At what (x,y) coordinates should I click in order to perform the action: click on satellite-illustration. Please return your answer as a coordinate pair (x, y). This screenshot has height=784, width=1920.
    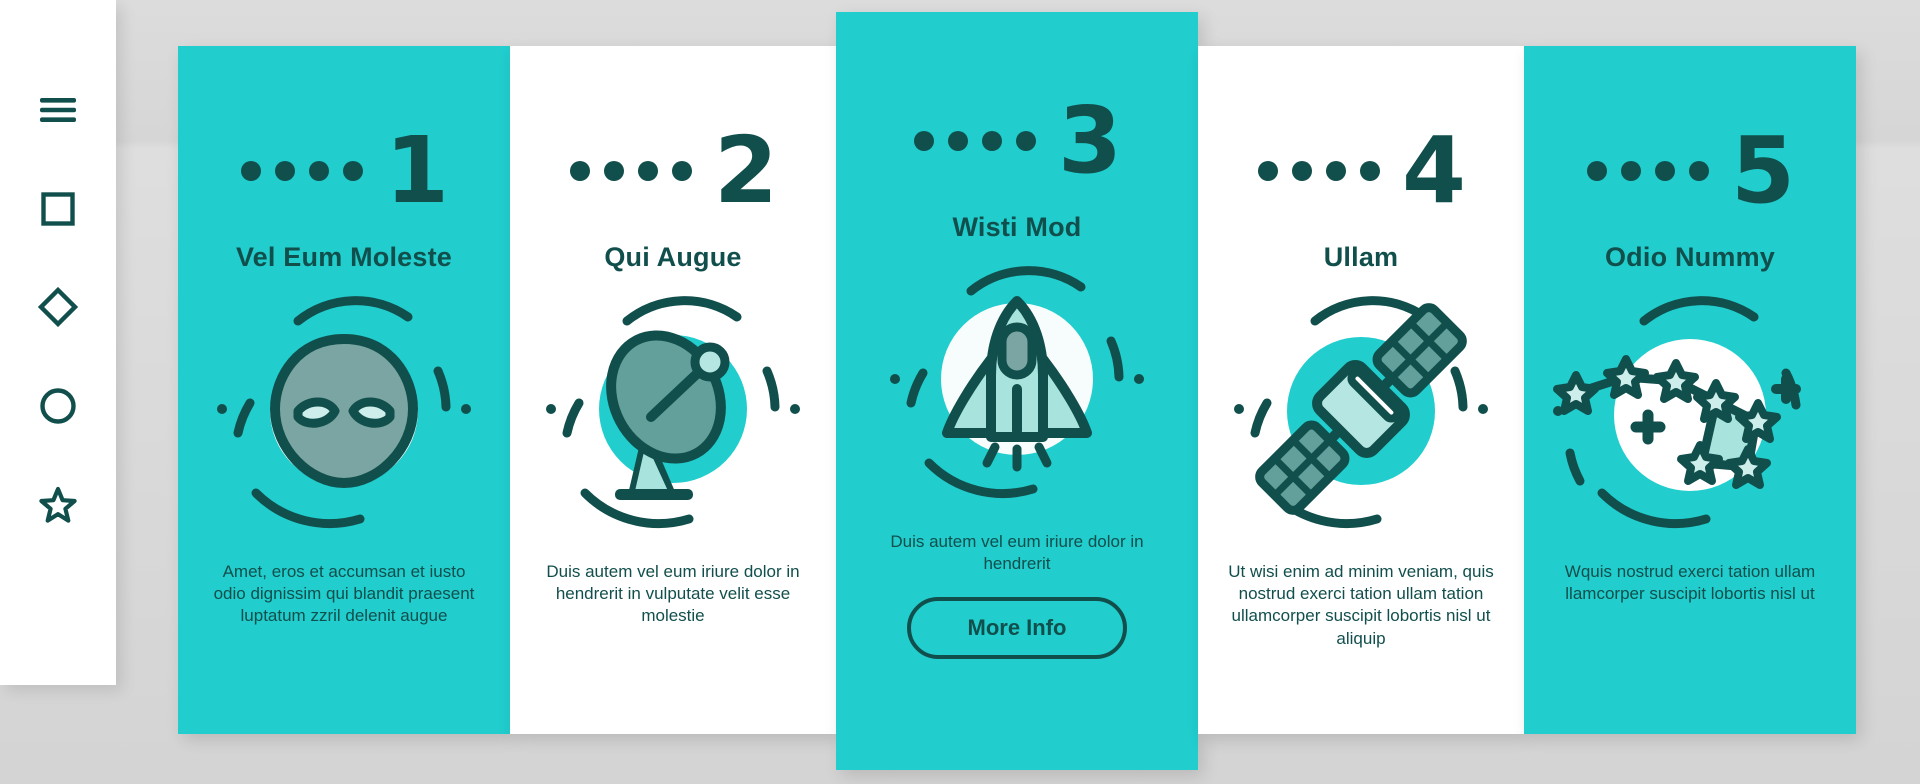
    Looking at the image, I should click on (1361, 410).